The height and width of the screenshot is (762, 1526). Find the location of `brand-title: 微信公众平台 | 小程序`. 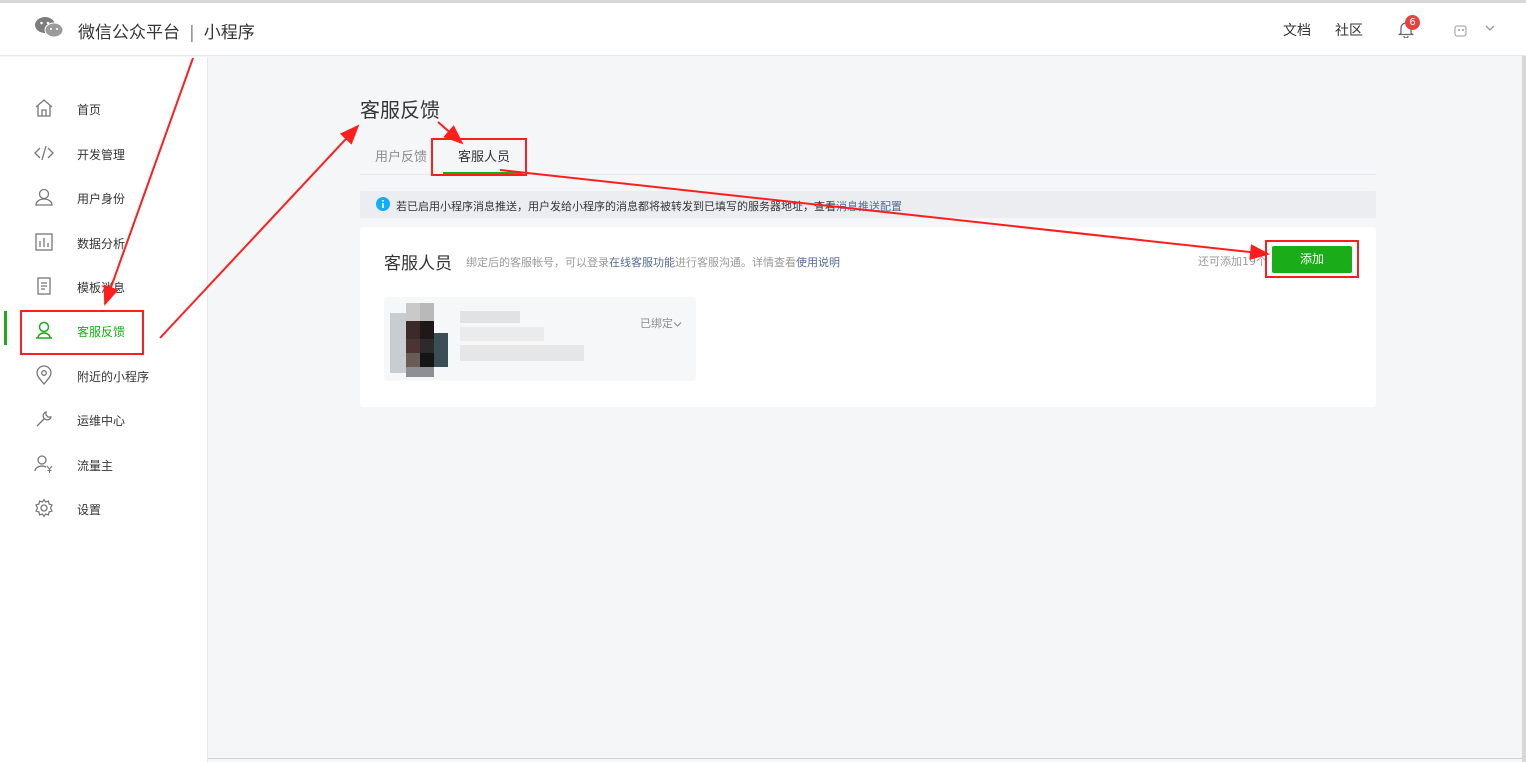

brand-title: 微信公众平台 | 小程序 is located at coordinates (166, 30).